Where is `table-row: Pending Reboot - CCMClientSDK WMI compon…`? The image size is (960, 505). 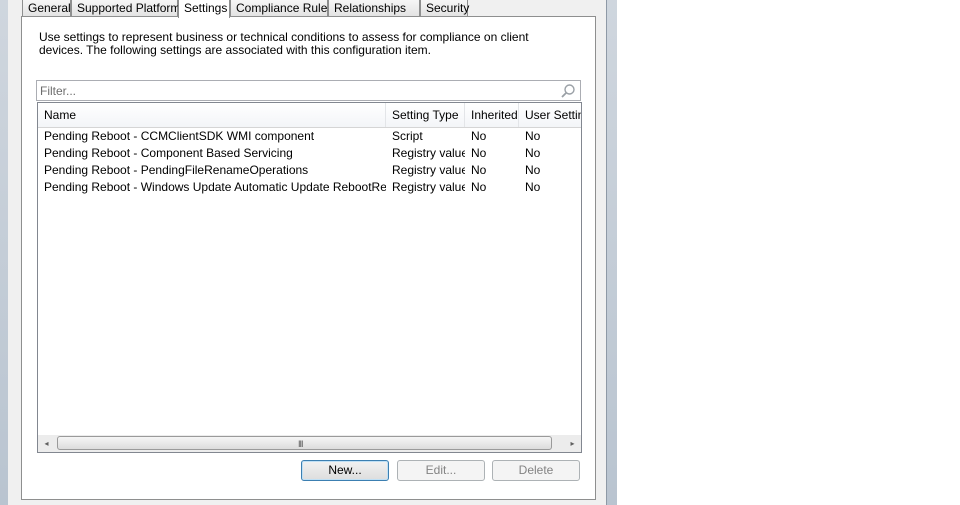 table-row: Pending Reboot - CCMClientSDK WMI compon… is located at coordinates (309, 136).